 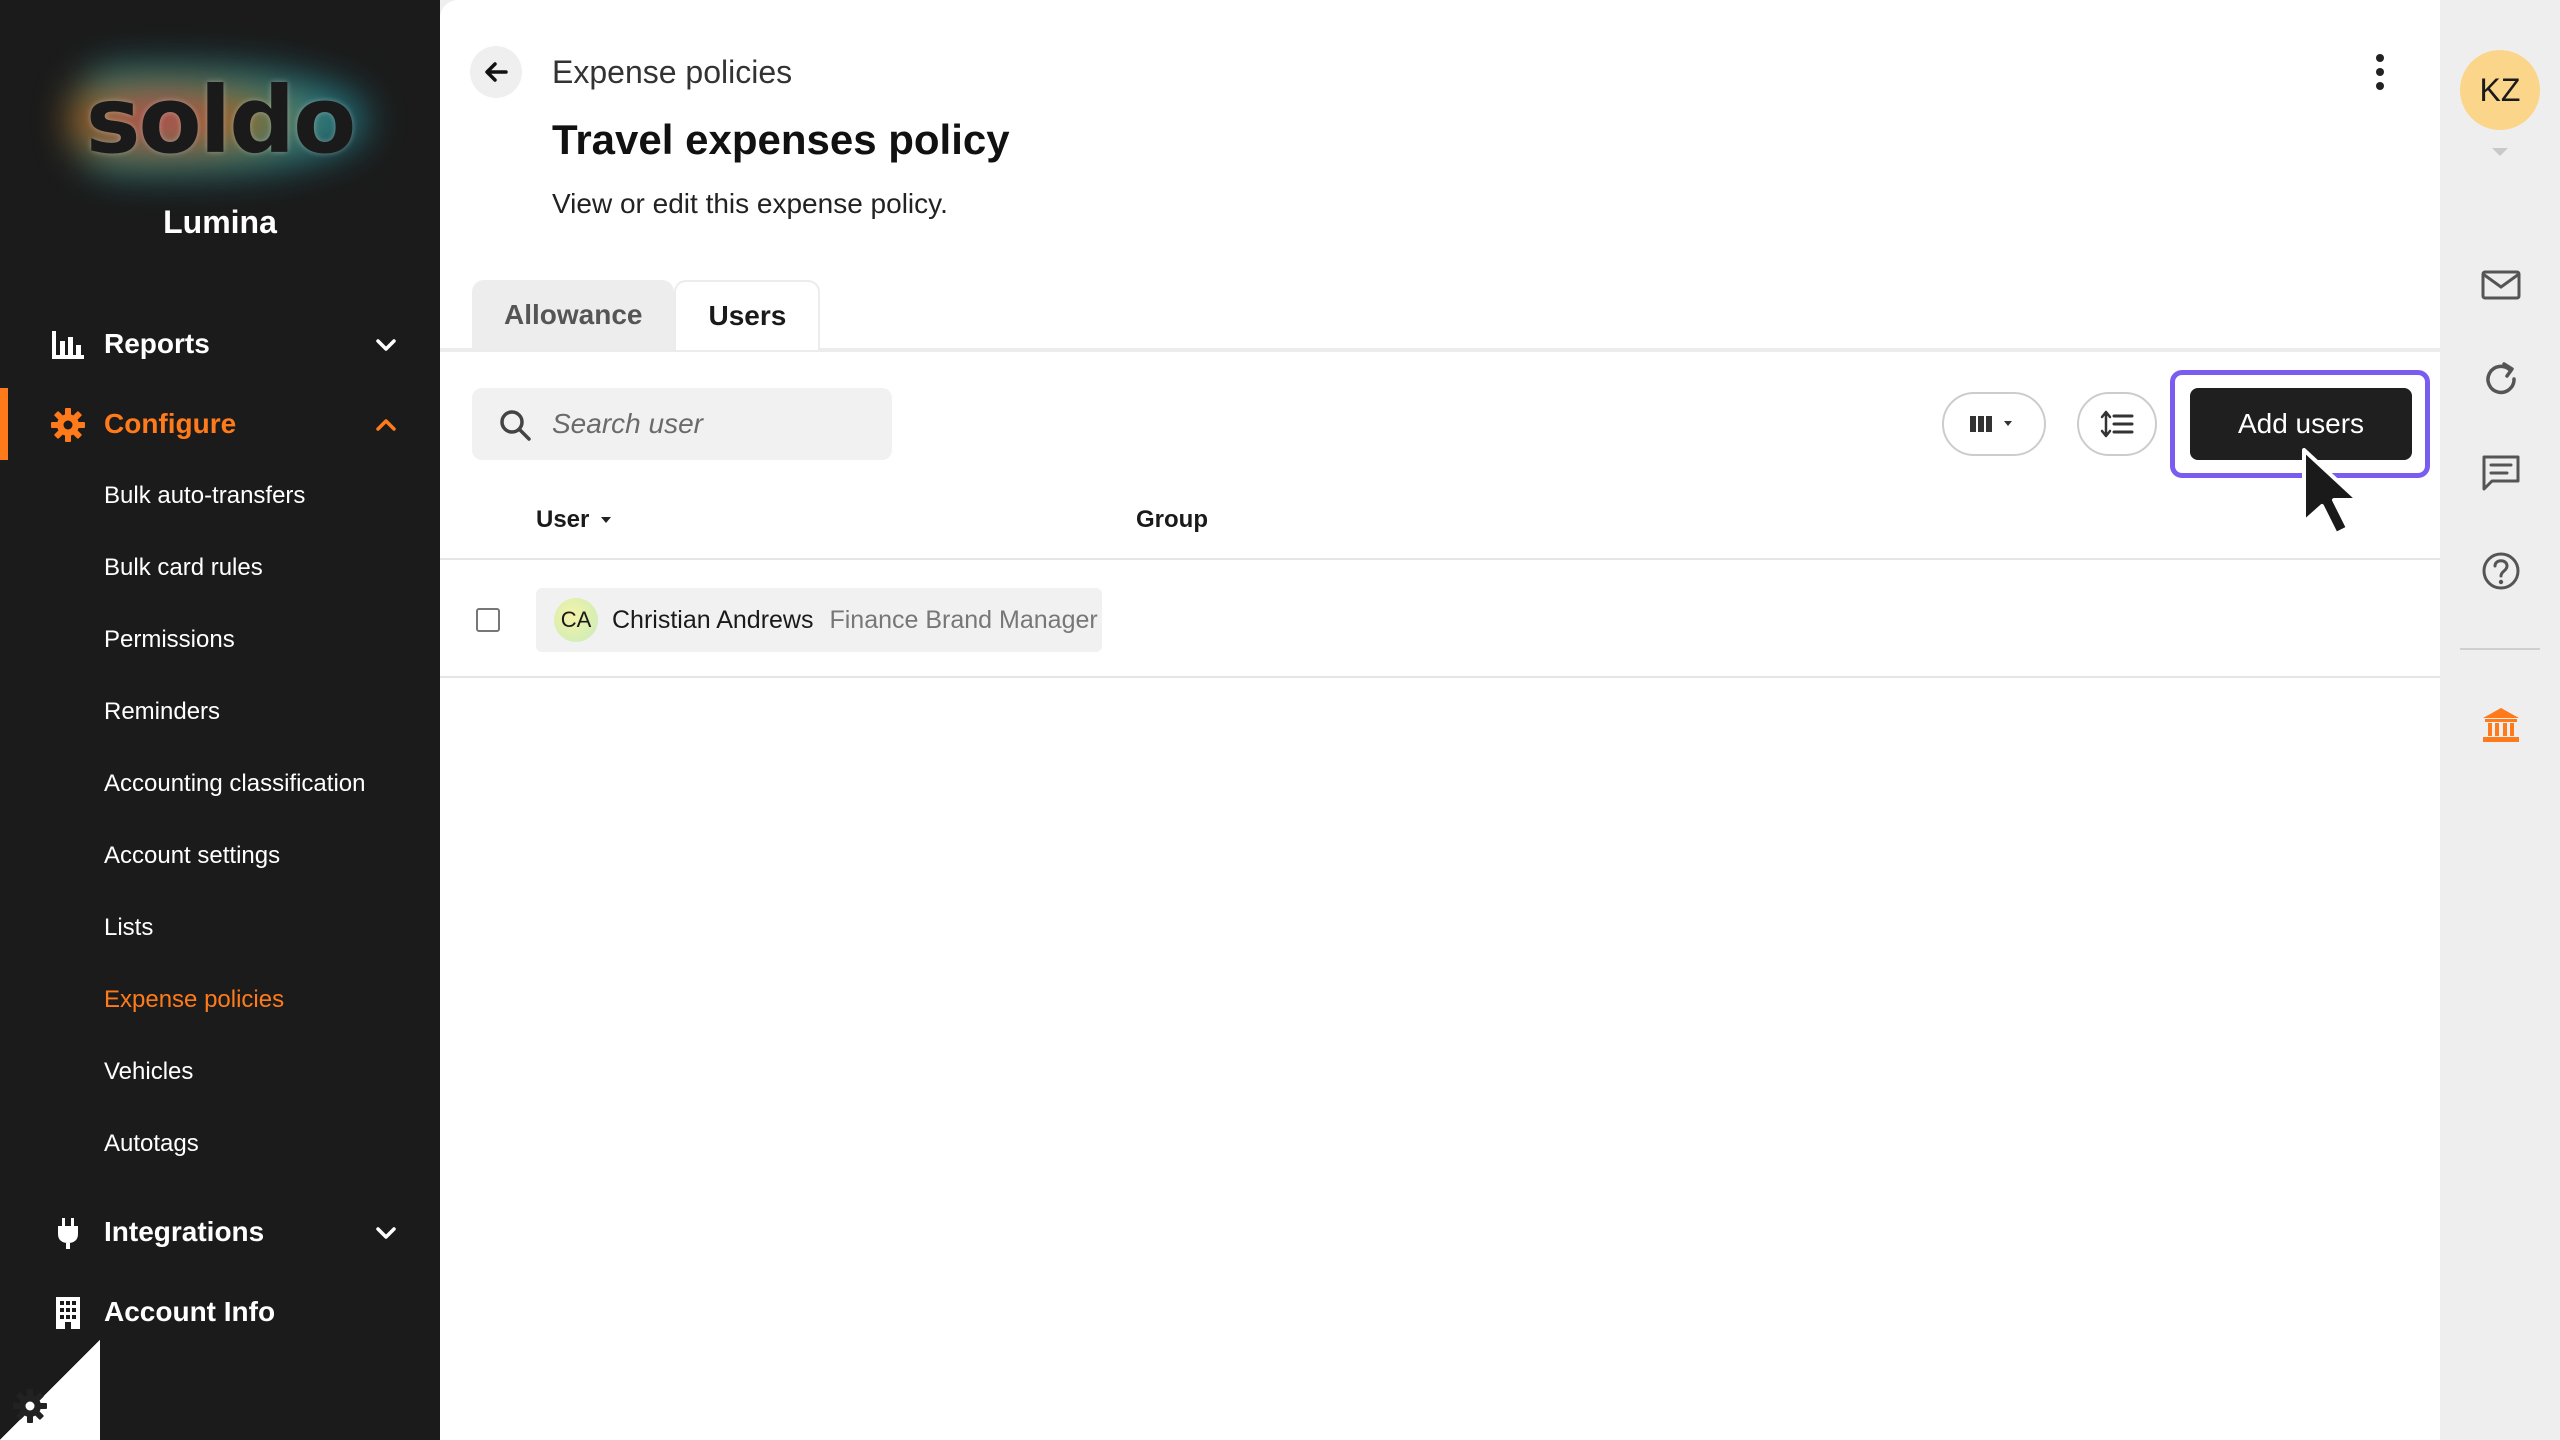 I want to click on help-icon, so click(x=2501, y=571).